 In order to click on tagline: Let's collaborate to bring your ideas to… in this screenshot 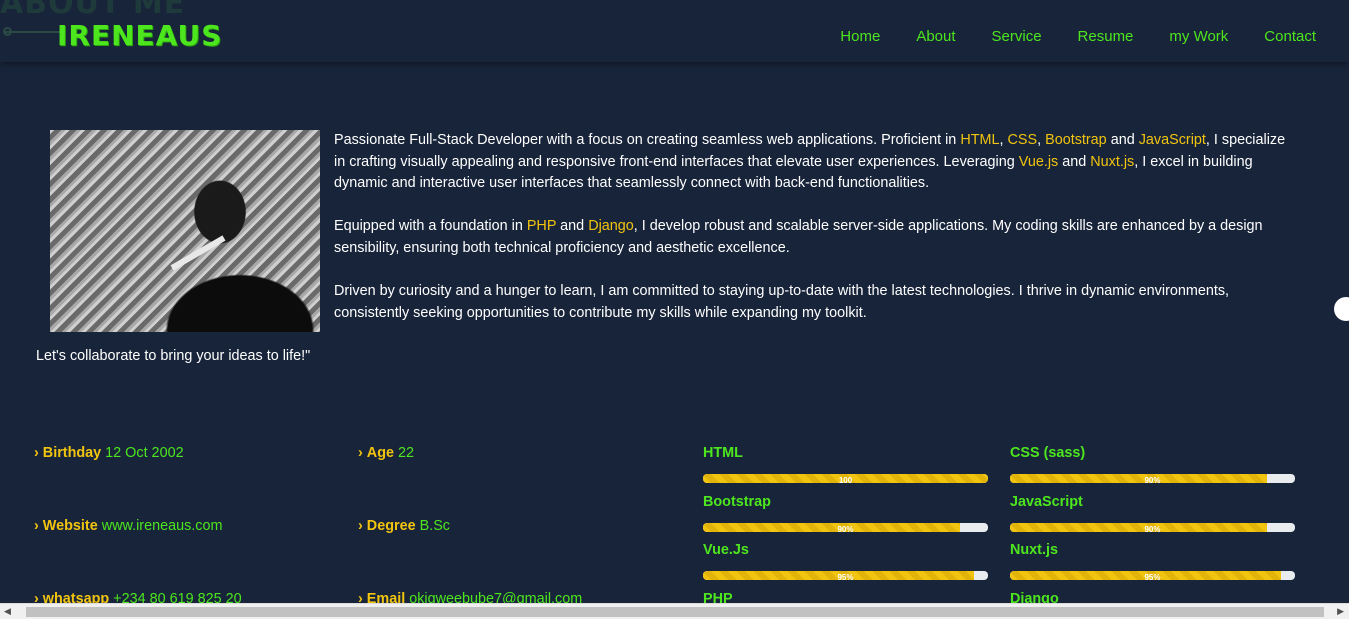, I will do `click(173, 356)`.